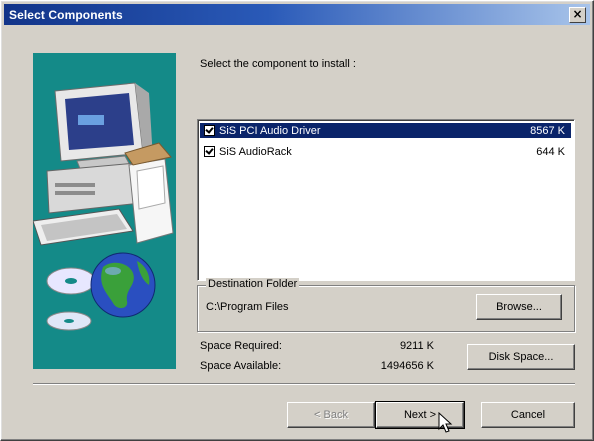 This screenshot has width=594, height=441. What do you see at coordinates (547, 130) in the screenshot?
I see `component-size: 8567 K` at bounding box center [547, 130].